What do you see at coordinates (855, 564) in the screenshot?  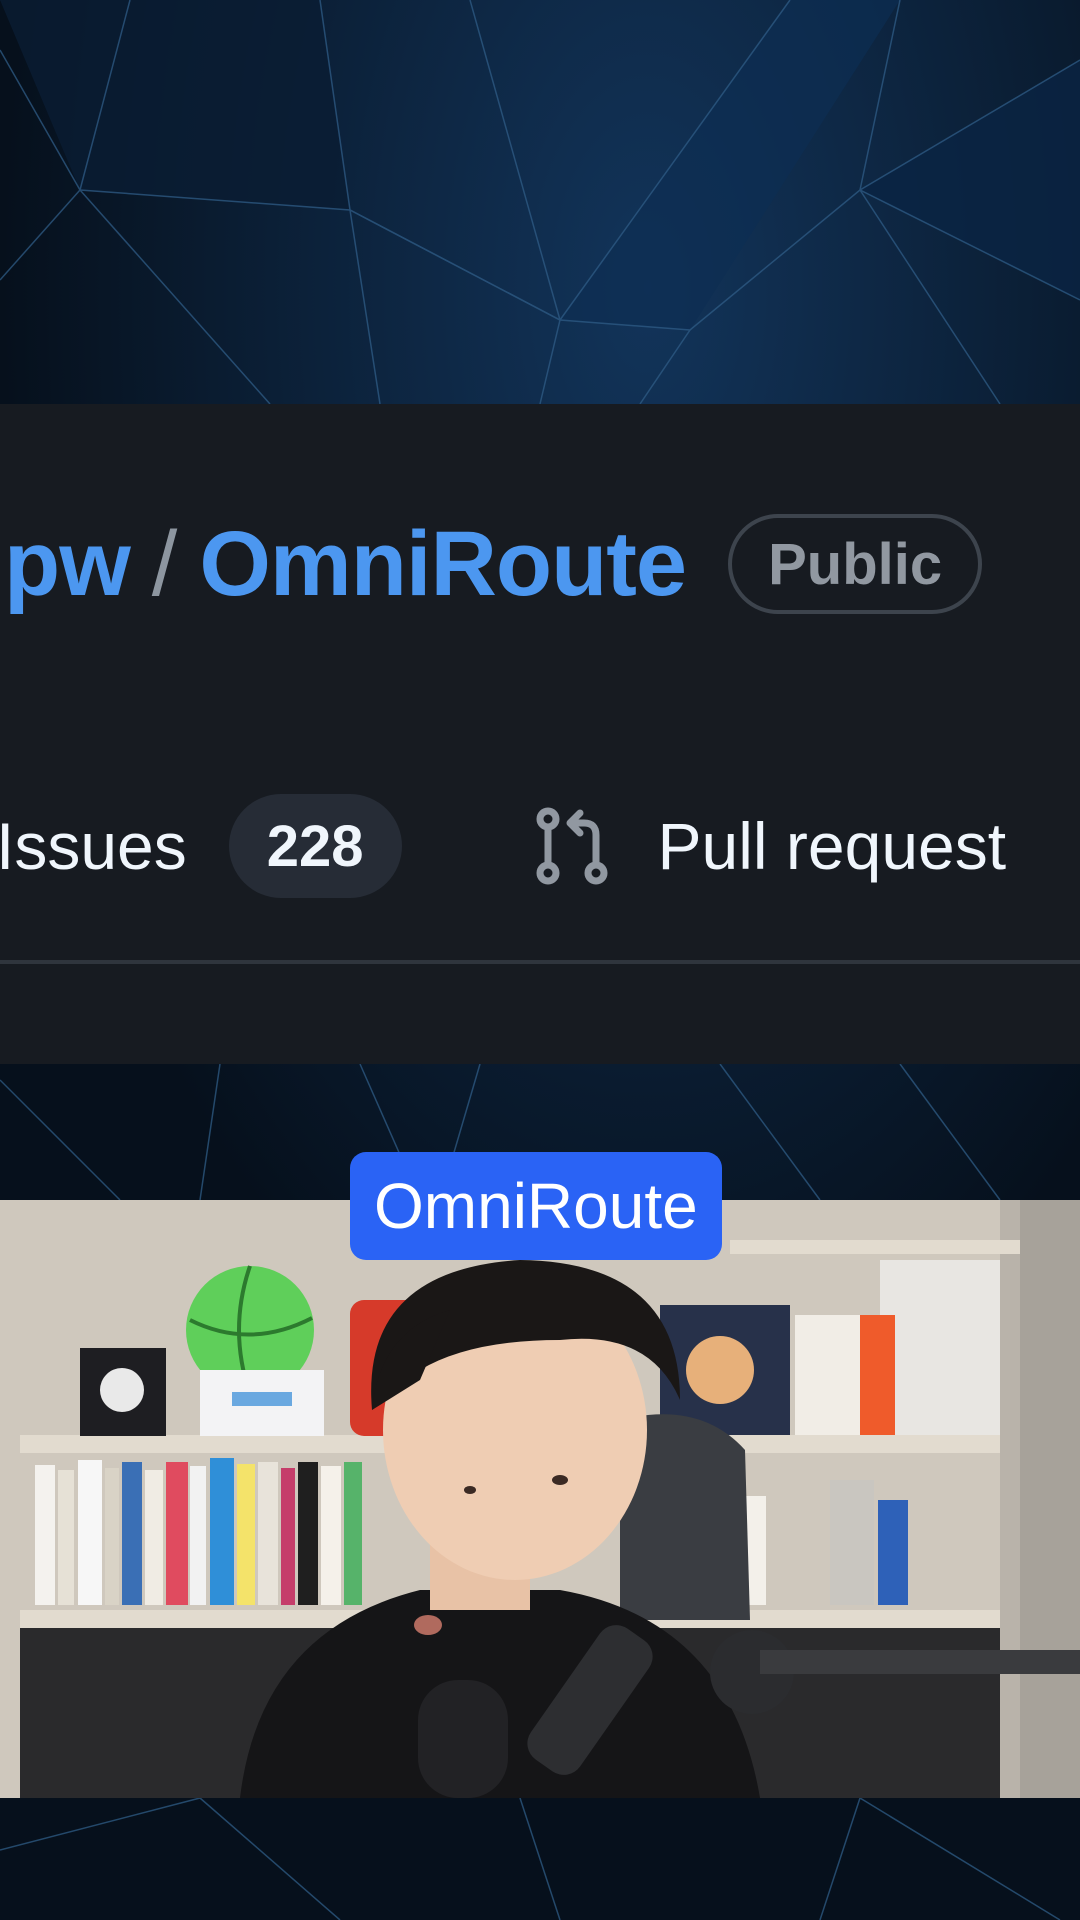 I see `visibility-badge: Public` at bounding box center [855, 564].